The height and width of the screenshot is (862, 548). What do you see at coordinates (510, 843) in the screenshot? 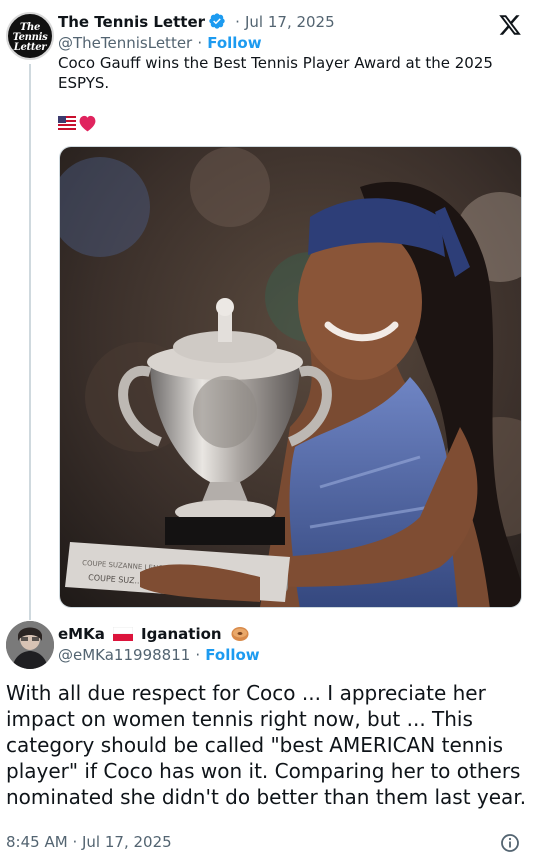
I see `info-icon` at bounding box center [510, 843].